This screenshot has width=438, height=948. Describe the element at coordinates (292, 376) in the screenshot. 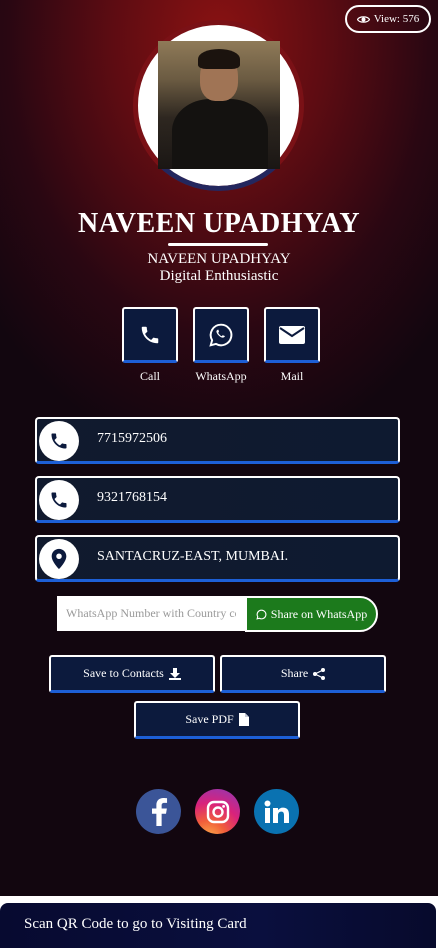

I see `mail-label: Mail` at that location.